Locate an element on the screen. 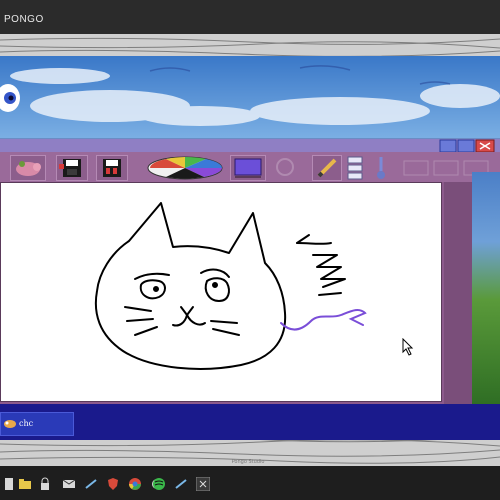 The image size is (500, 500). shield-icon is located at coordinates (113, 483).